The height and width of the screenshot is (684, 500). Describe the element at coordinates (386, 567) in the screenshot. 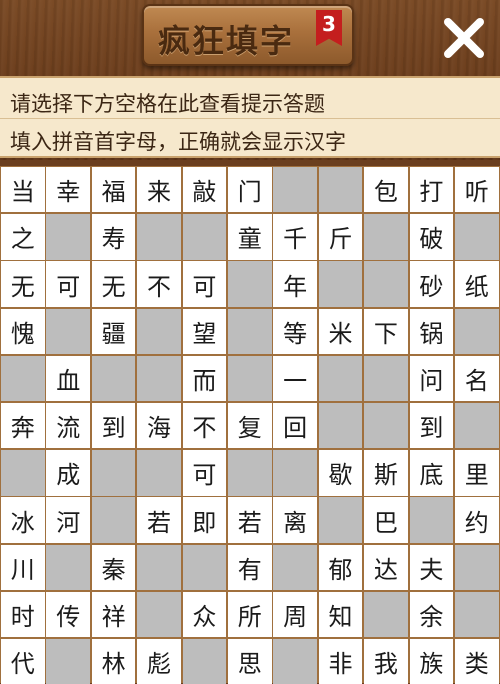

I see `grid-cell: 达` at that location.